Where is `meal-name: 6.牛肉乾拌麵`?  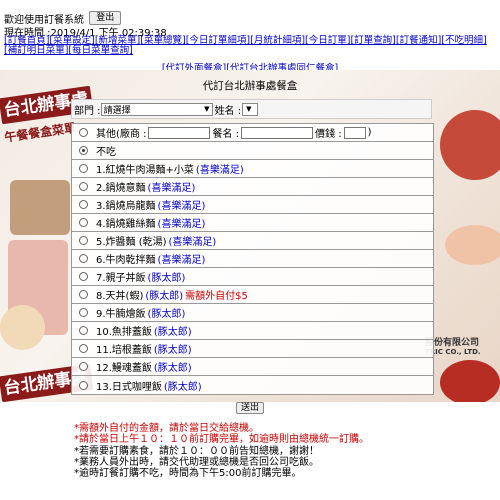
meal-name: 6.牛肉乾拌麵 is located at coordinates (126, 260).